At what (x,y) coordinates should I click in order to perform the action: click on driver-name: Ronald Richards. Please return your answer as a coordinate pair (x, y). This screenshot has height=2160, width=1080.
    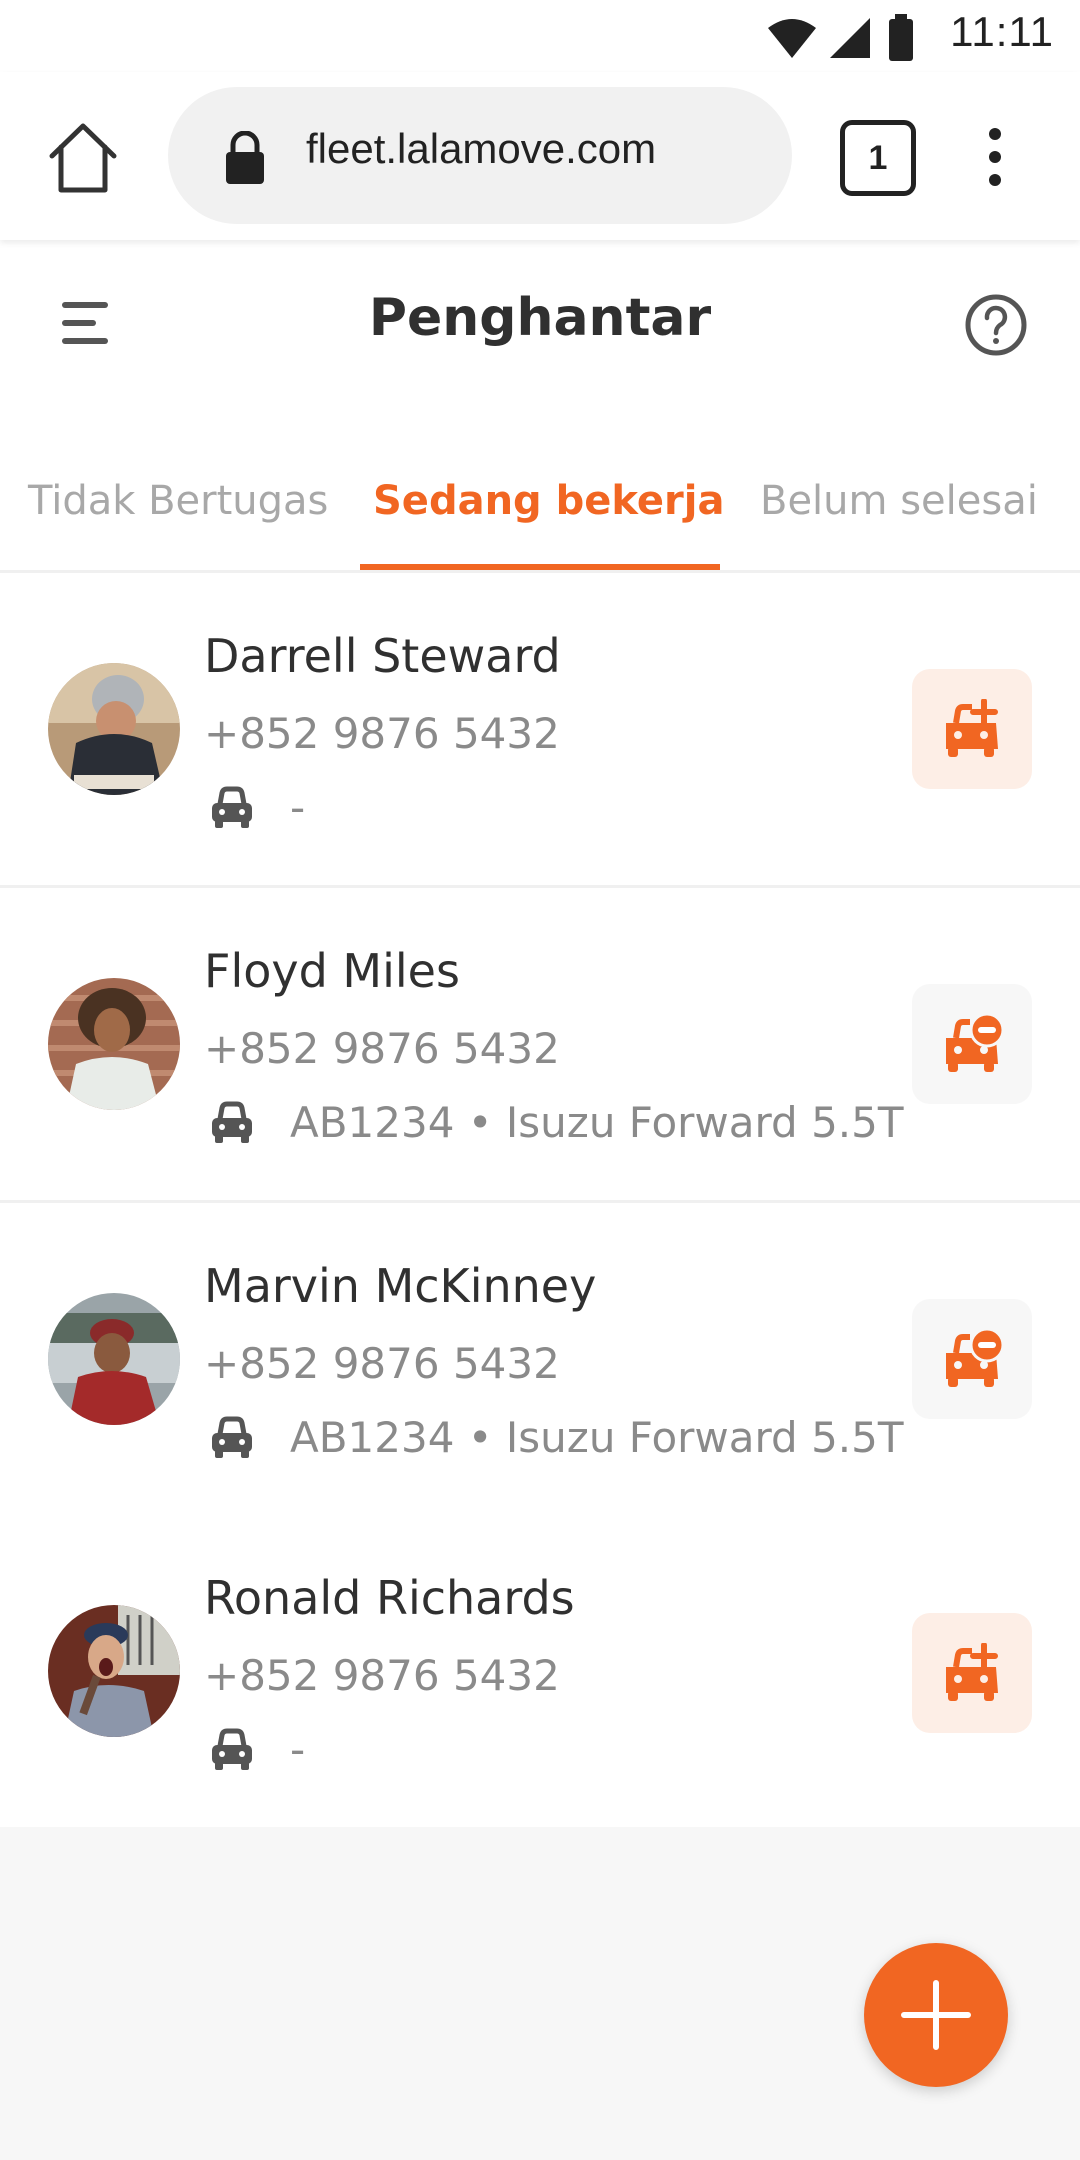
    Looking at the image, I should click on (389, 1598).